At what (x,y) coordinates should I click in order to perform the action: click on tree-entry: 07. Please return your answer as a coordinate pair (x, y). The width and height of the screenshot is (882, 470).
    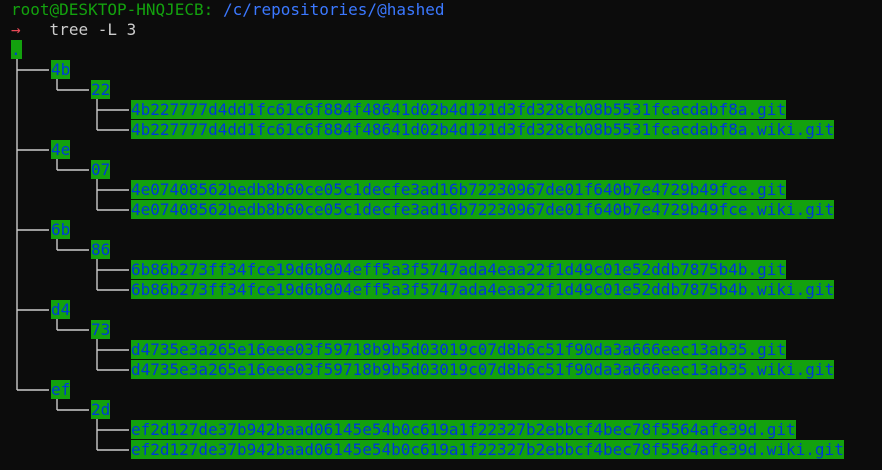
    Looking at the image, I should click on (101, 169).